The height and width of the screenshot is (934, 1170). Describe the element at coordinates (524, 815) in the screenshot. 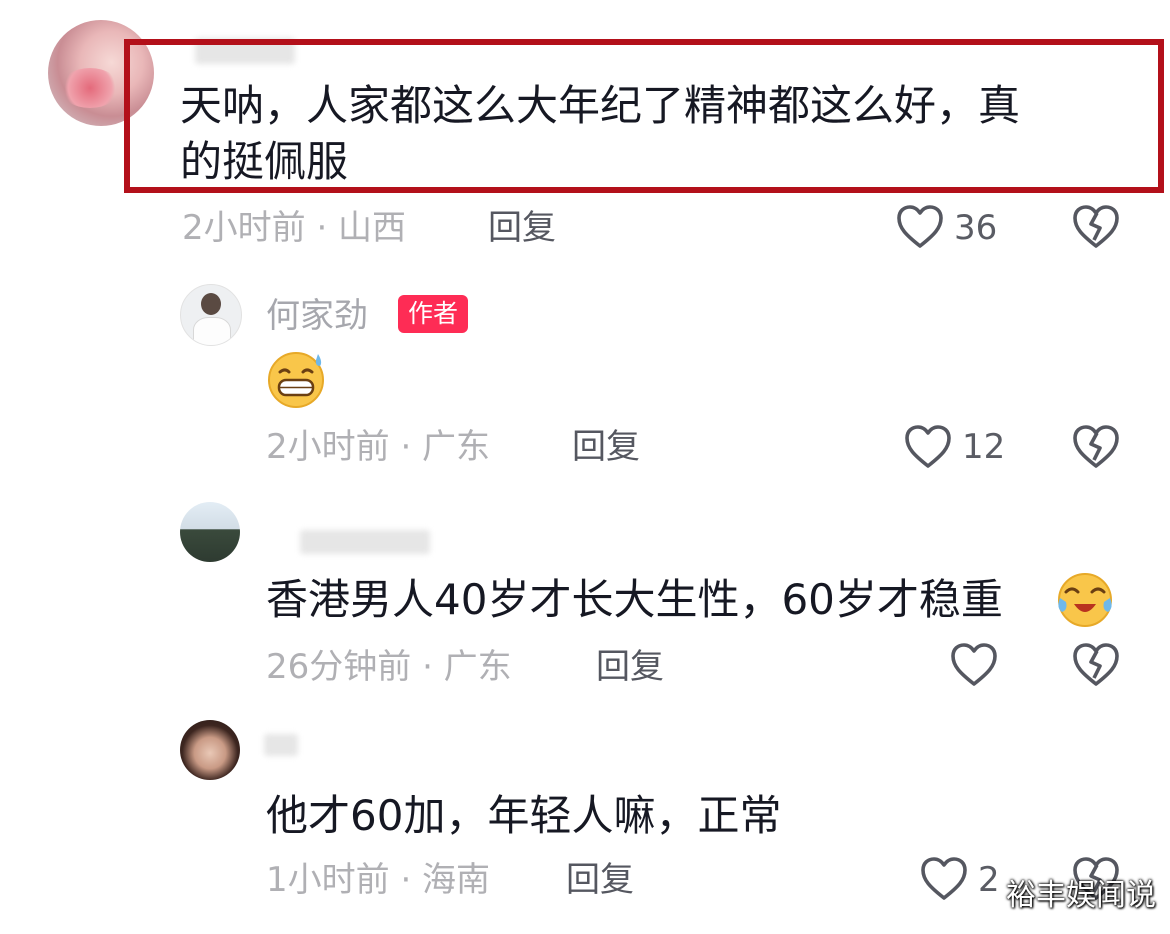

I see `reply-text: 他才60加，年轻人嘛，正常` at that location.